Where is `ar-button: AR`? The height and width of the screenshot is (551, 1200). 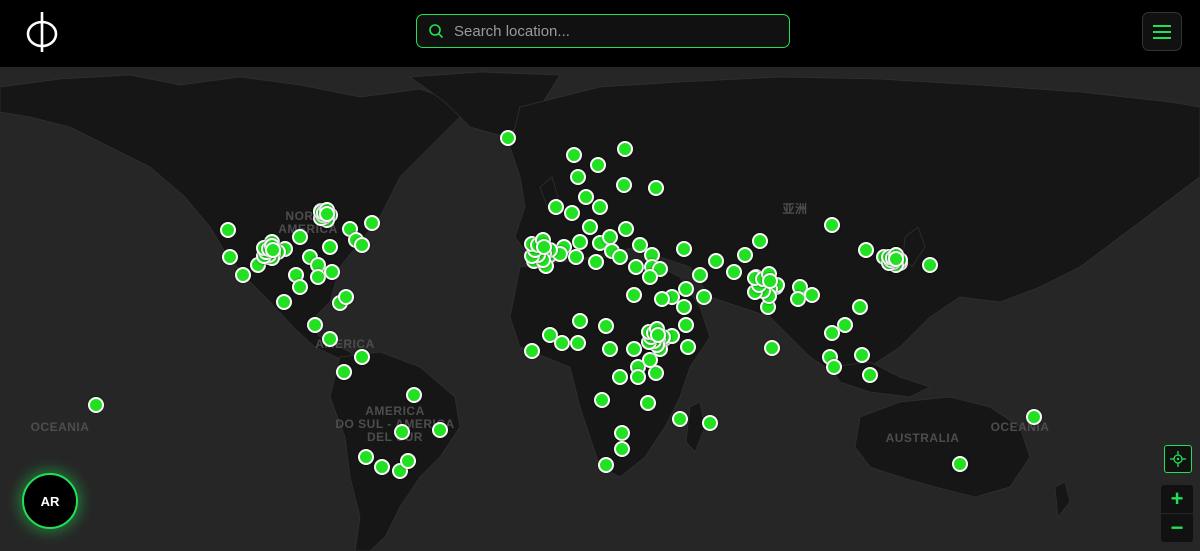 ar-button: AR is located at coordinates (50, 501).